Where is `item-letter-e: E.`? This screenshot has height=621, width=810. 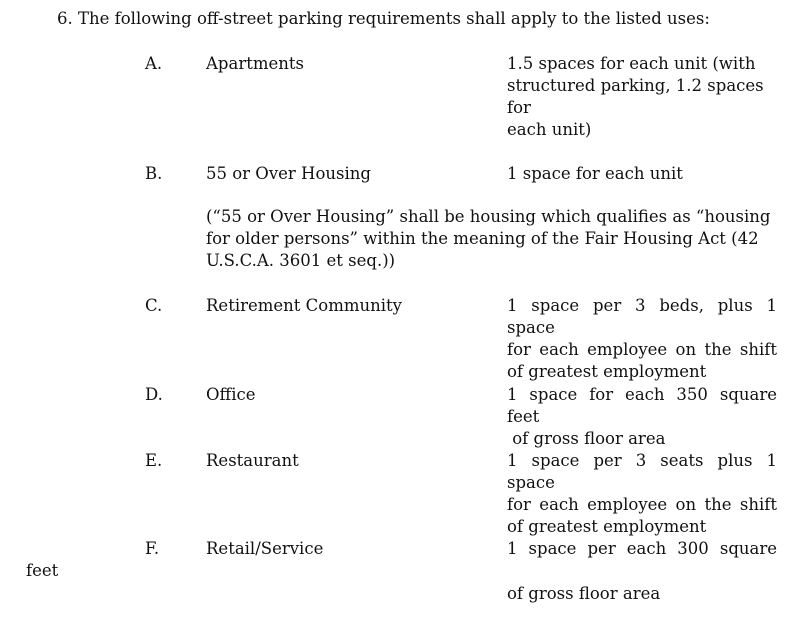
item-letter-e: E. is located at coordinates (154, 460).